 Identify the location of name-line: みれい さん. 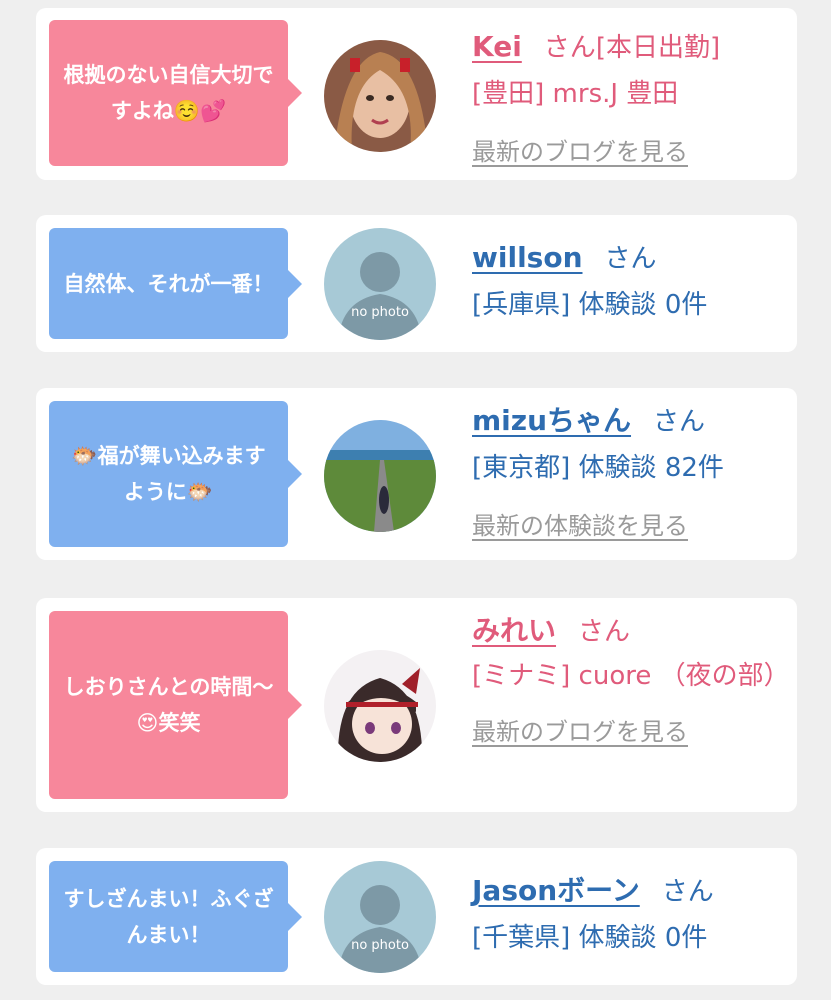
(632, 631).